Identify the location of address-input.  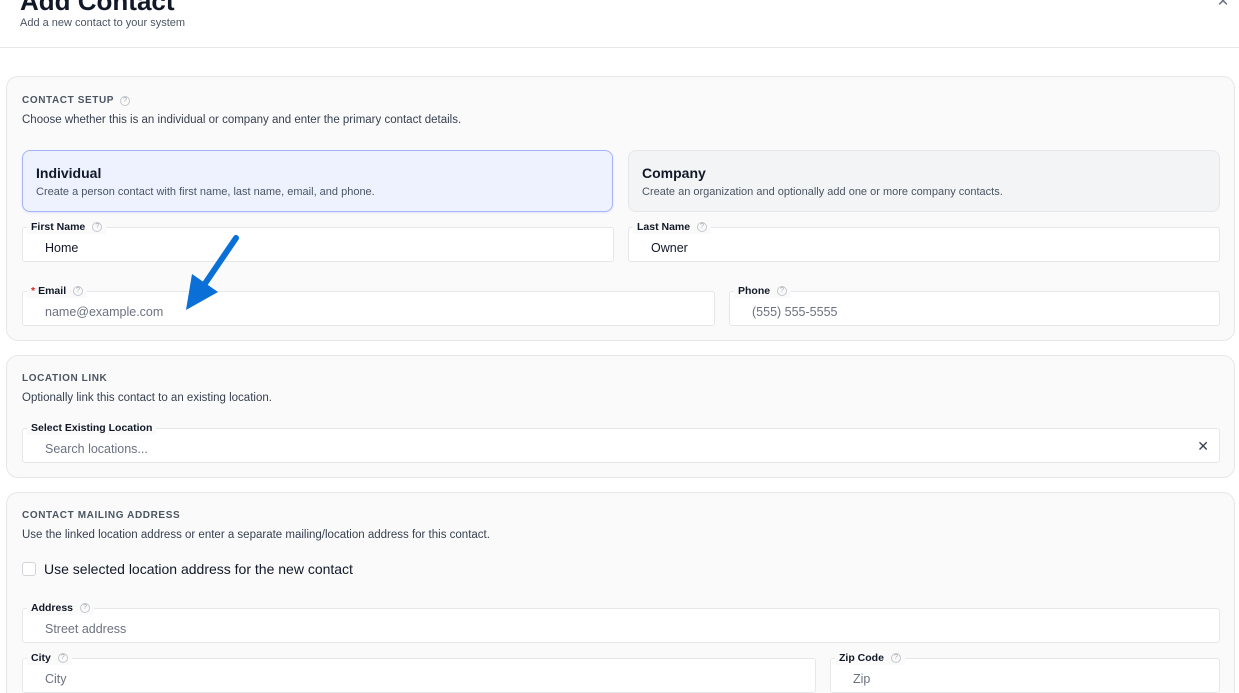
(621, 625).